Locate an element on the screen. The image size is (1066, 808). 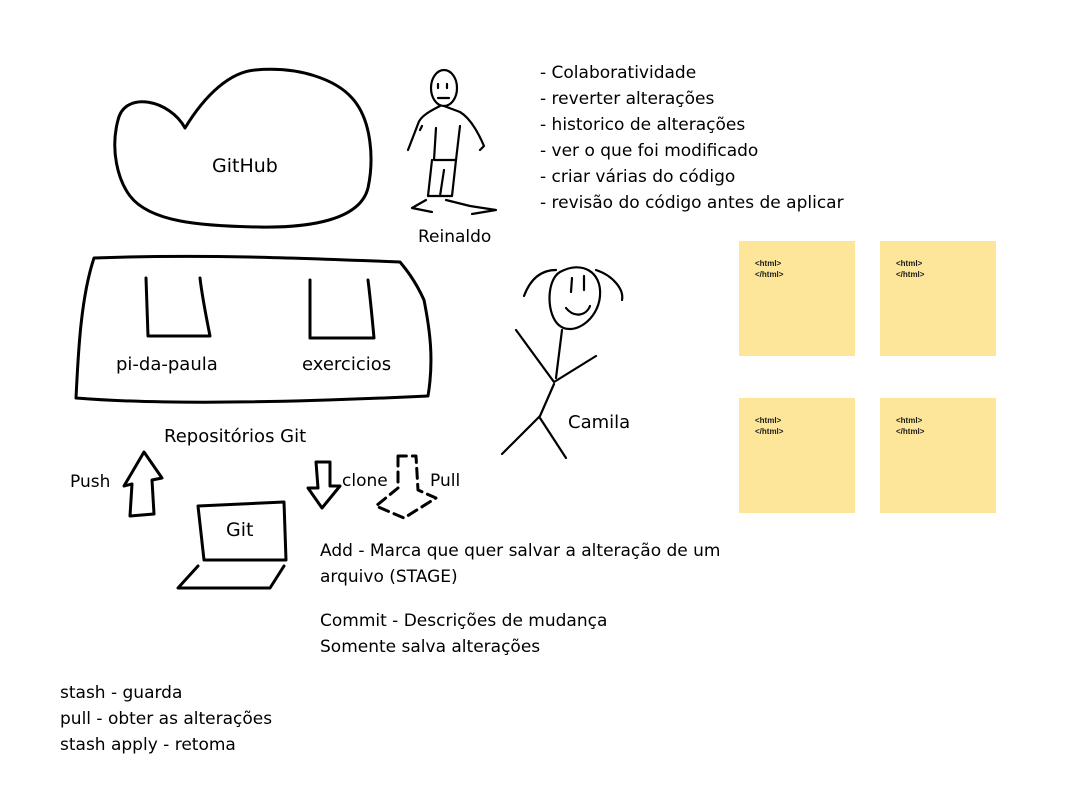
arrow-up-icon is located at coordinates (143, 484).